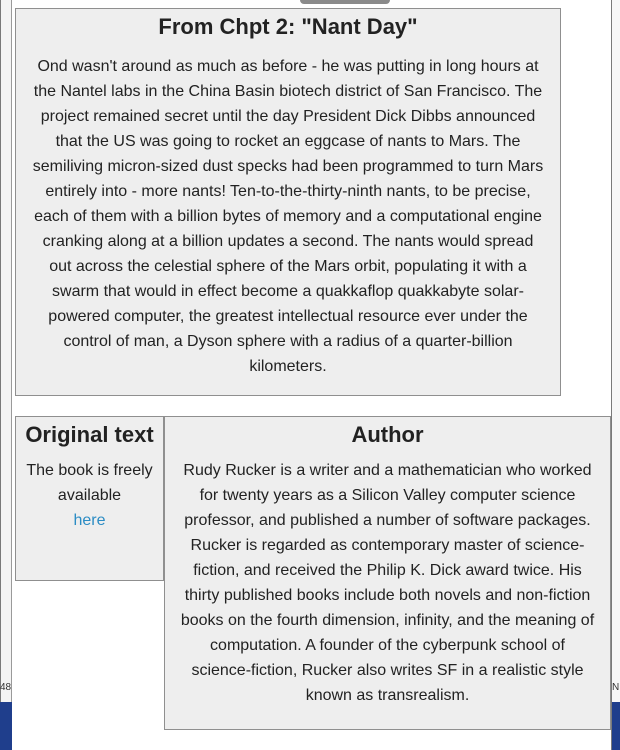  What do you see at coordinates (6, 687) in the screenshot?
I see `edge-label-left: 48` at bounding box center [6, 687].